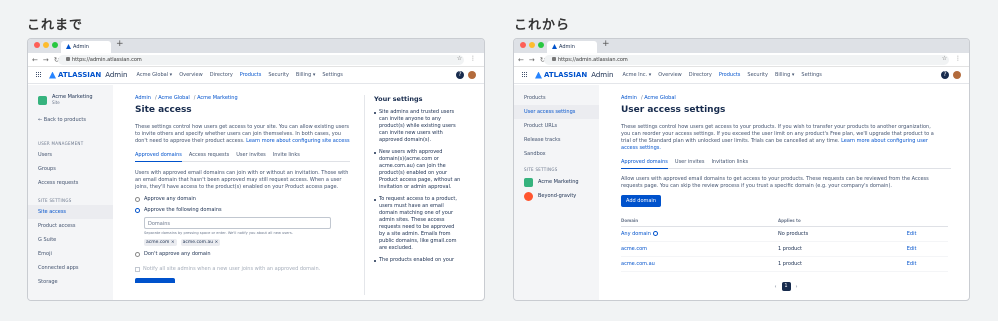 The image size is (998, 321). What do you see at coordinates (648, 98) in the screenshot?
I see `breadcrumb: Admin / Acme Global` at bounding box center [648, 98].